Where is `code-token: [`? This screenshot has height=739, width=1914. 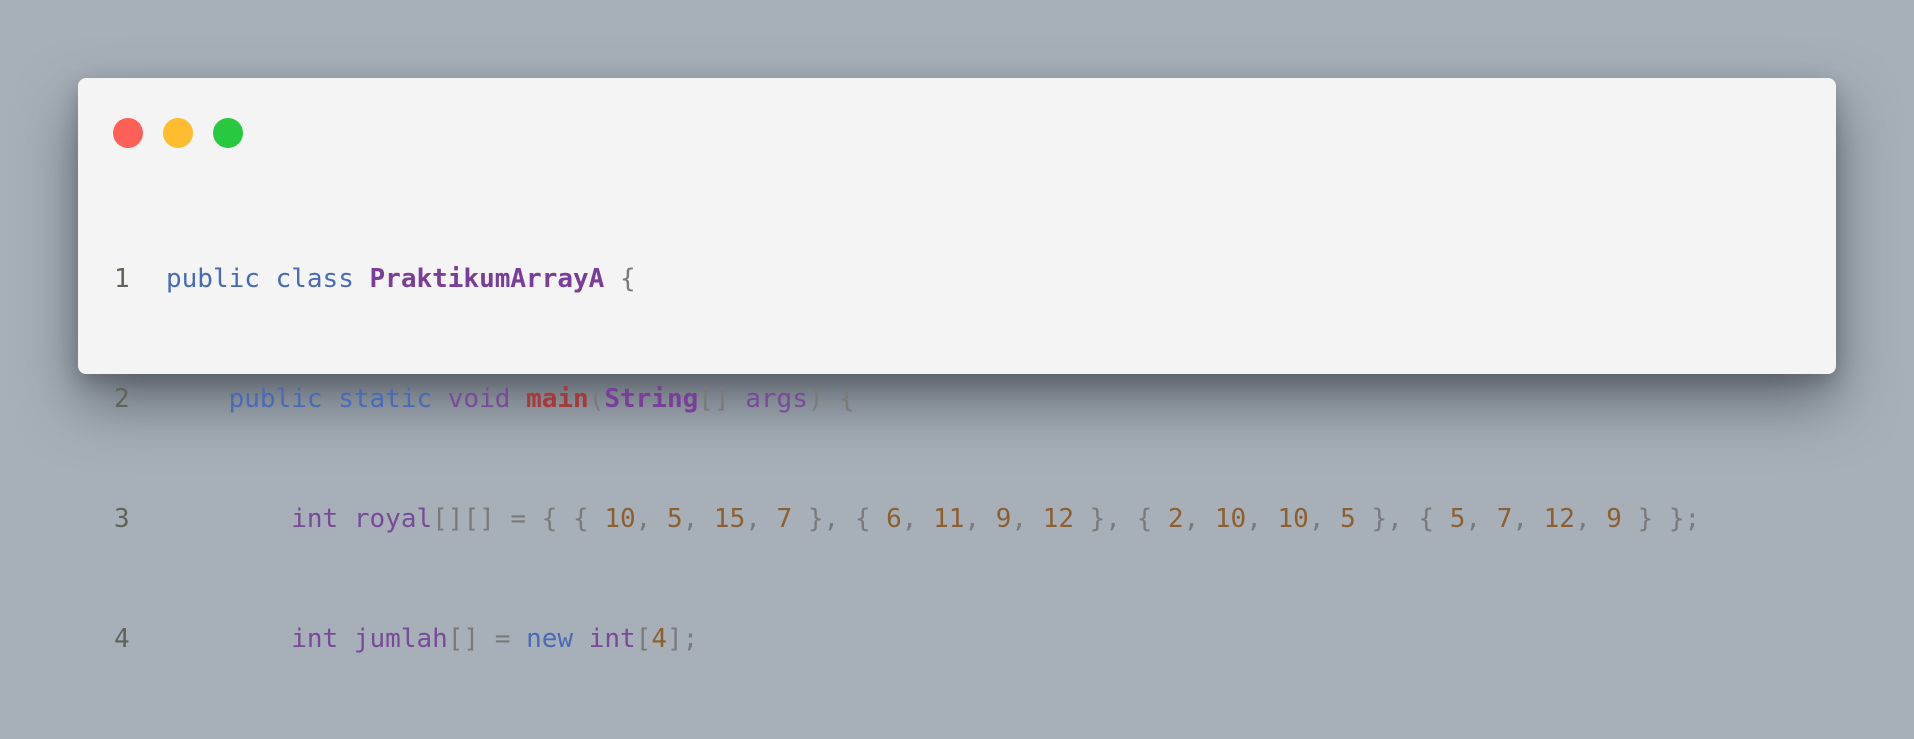
code-token: [ is located at coordinates (643, 639).